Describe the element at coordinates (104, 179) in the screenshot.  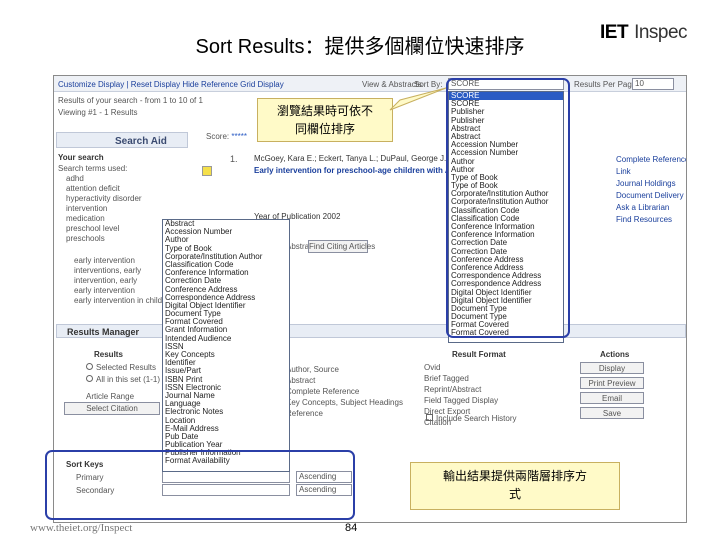
I see `search-term: adhd` at that location.